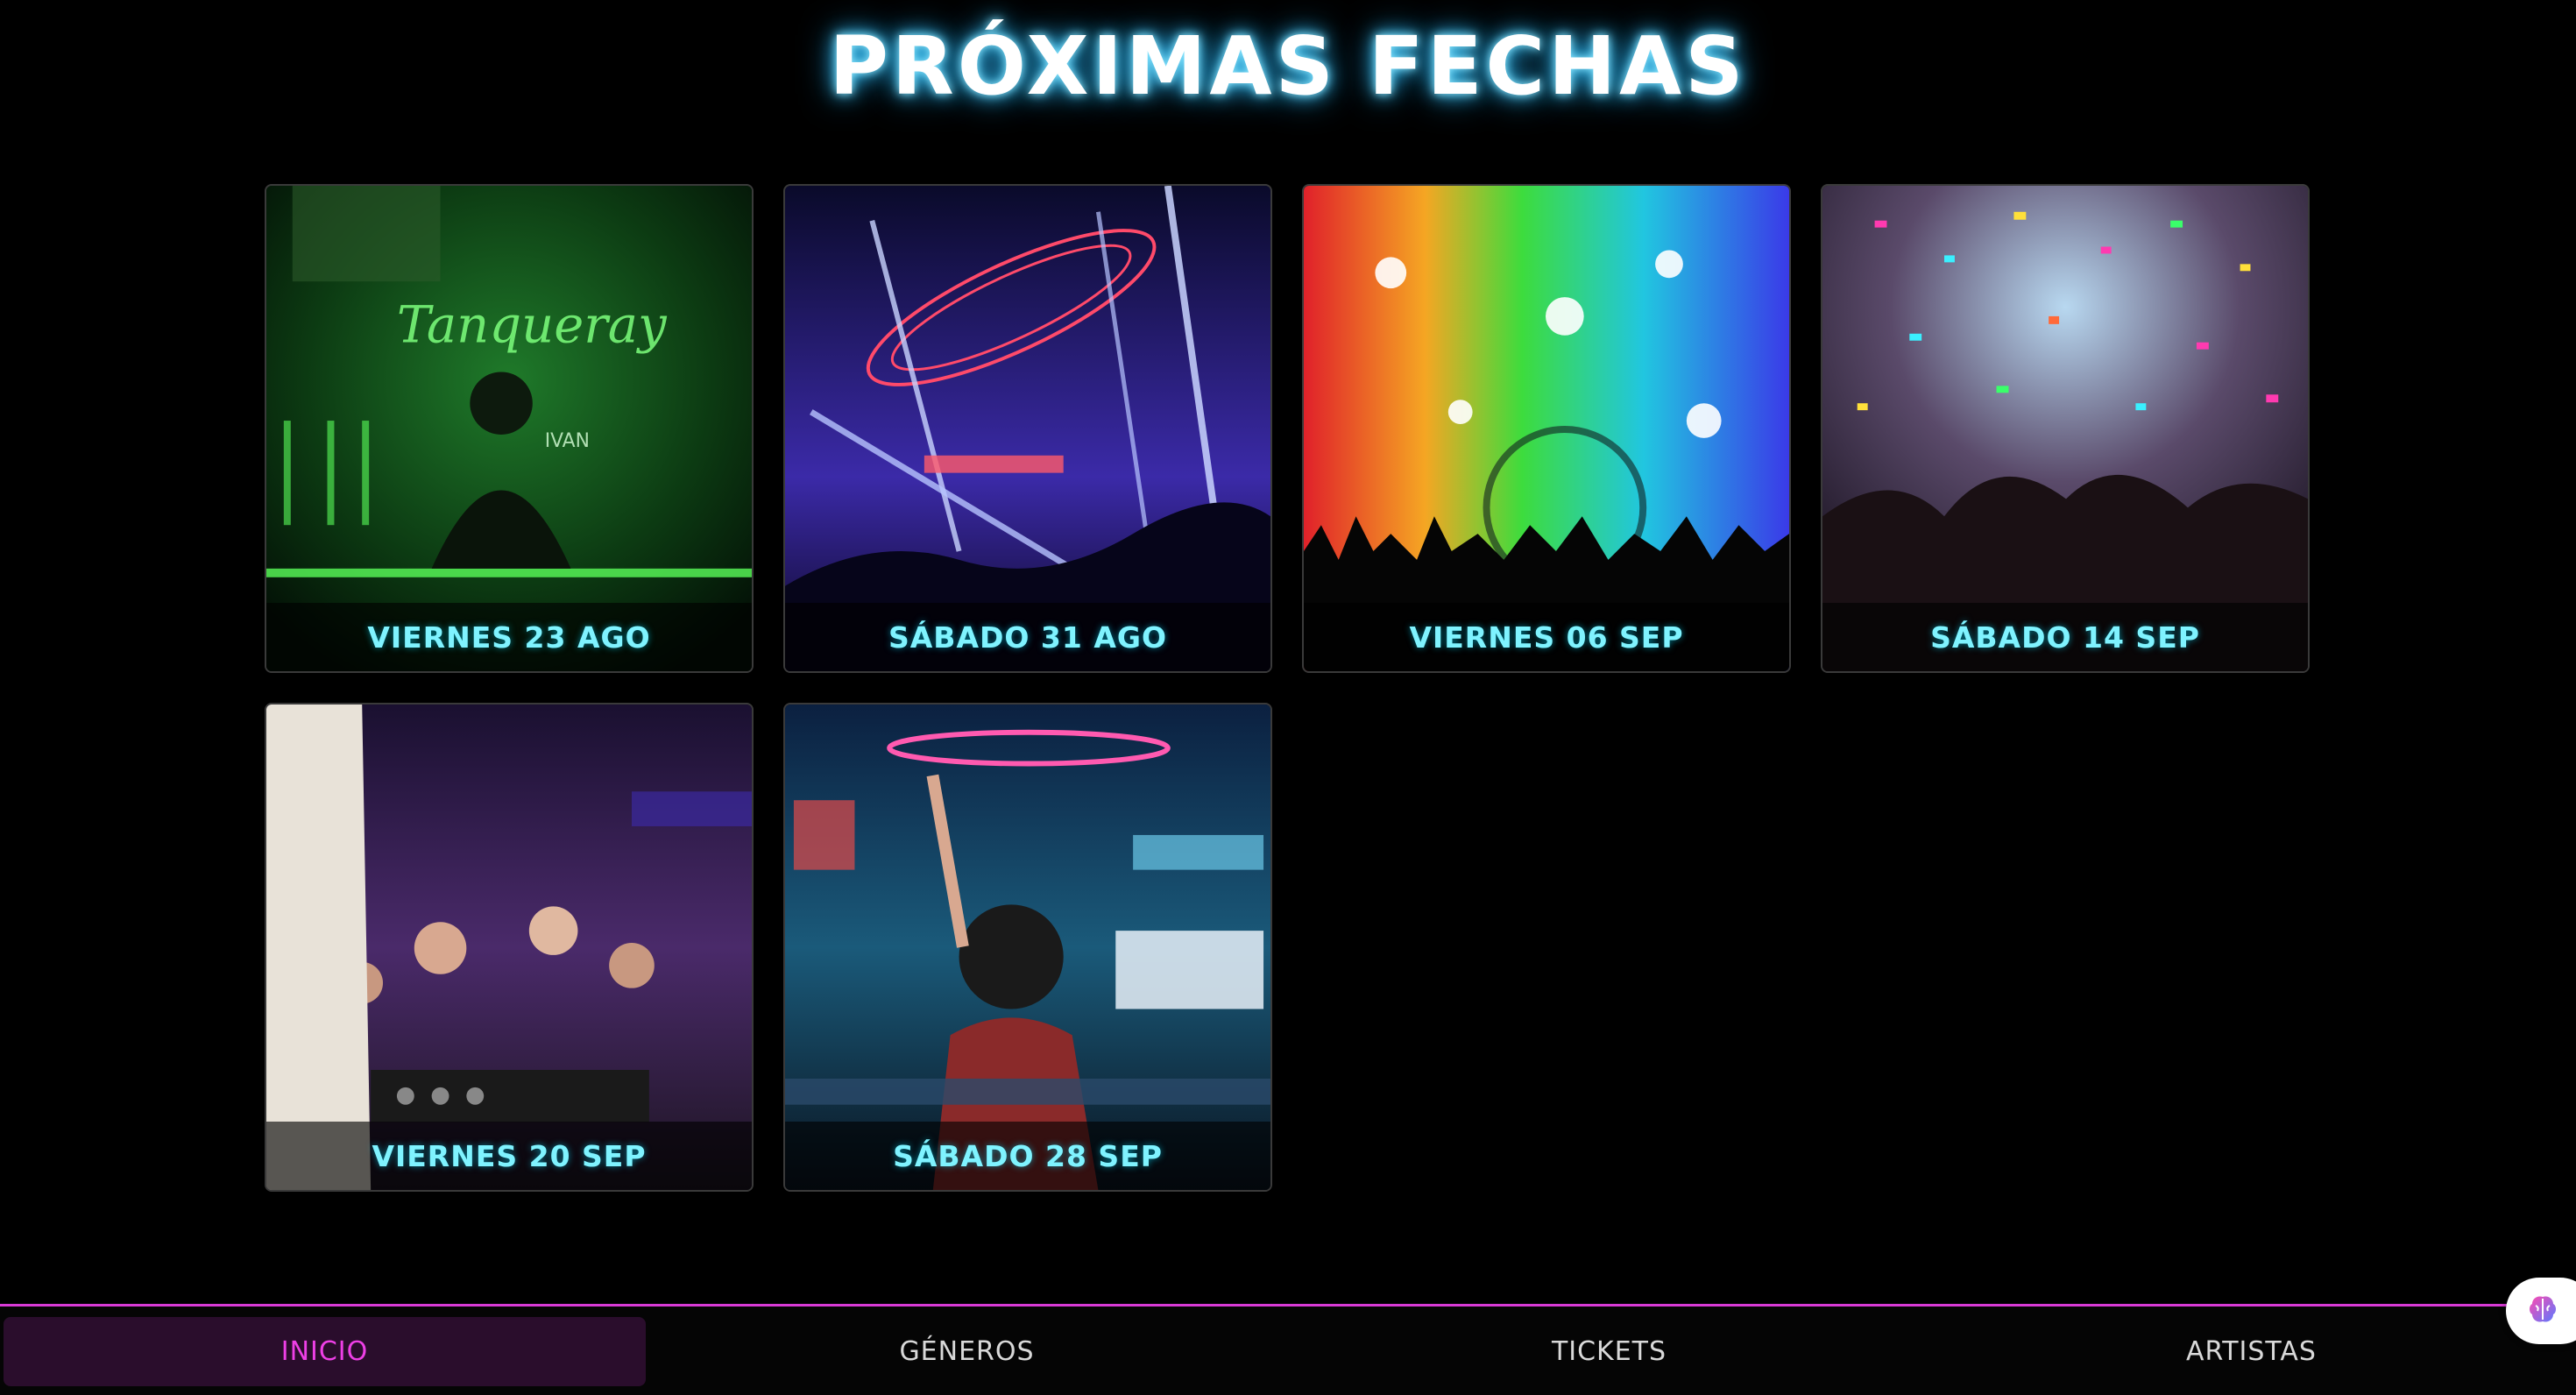  What do you see at coordinates (1609, 1351) in the screenshot?
I see `nav-item-tickets: TICKETS` at bounding box center [1609, 1351].